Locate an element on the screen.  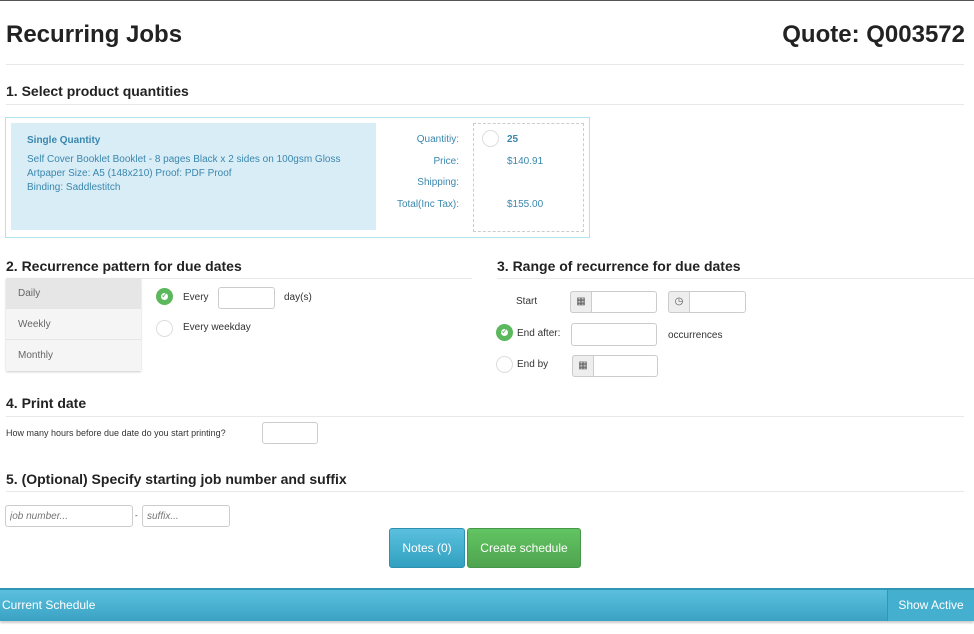
tab-monthly: Monthly is located at coordinates (73, 355).